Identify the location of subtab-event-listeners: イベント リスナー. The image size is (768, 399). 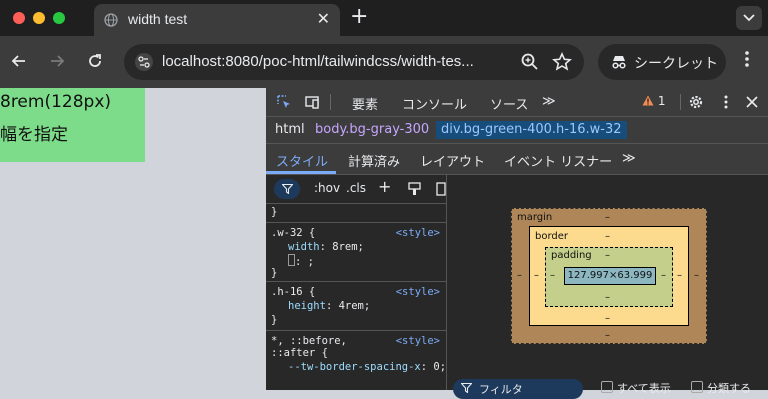
(558, 160).